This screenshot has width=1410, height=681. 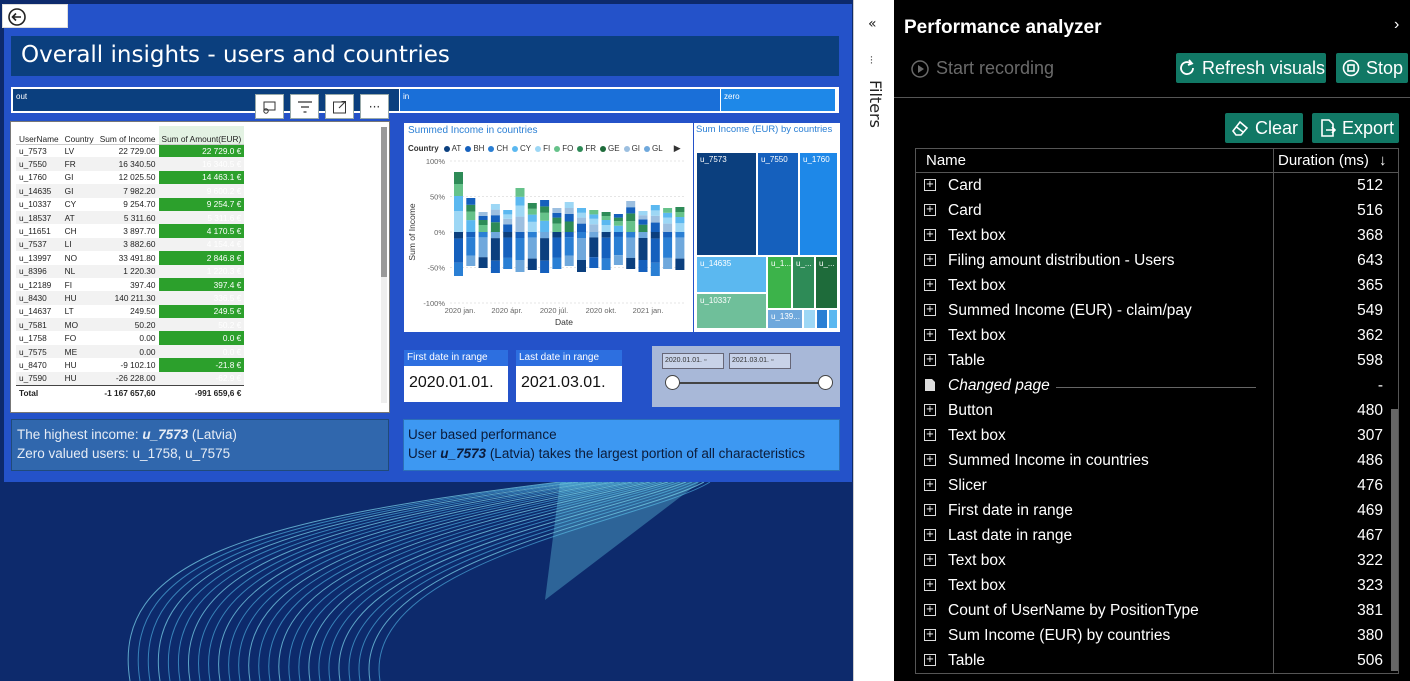 What do you see at coordinates (1157, 286) in the screenshot?
I see `performance-row: + Text box 365` at bounding box center [1157, 286].